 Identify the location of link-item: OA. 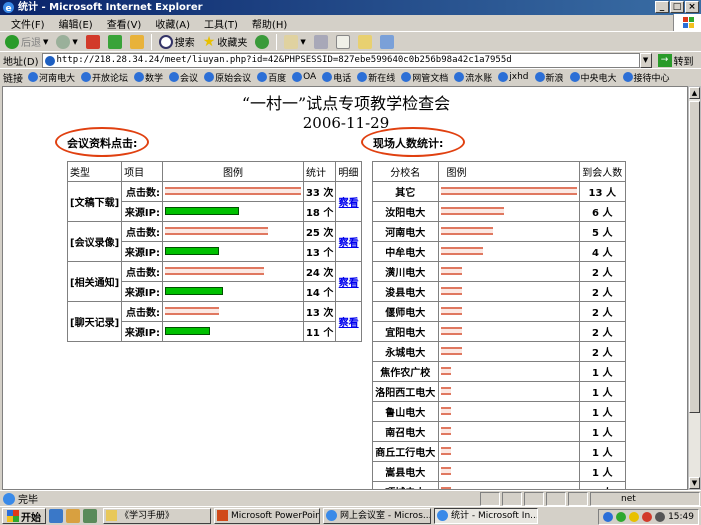
(304, 77).